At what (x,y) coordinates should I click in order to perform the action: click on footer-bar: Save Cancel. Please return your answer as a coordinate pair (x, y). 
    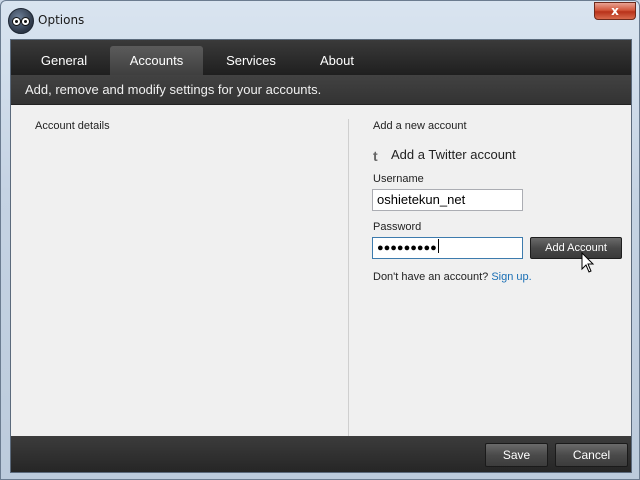
    Looking at the image, I should click on (321, 454).